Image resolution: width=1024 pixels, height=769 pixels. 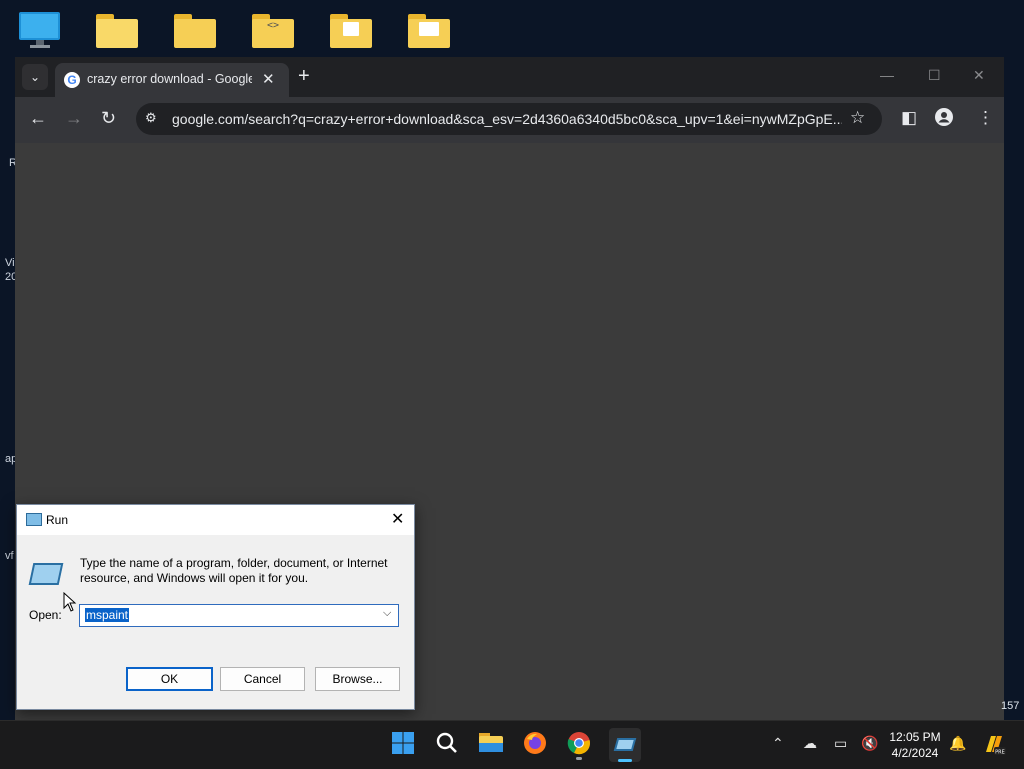 I want to click on network-icon: ▭, so click(x=840, y=743).